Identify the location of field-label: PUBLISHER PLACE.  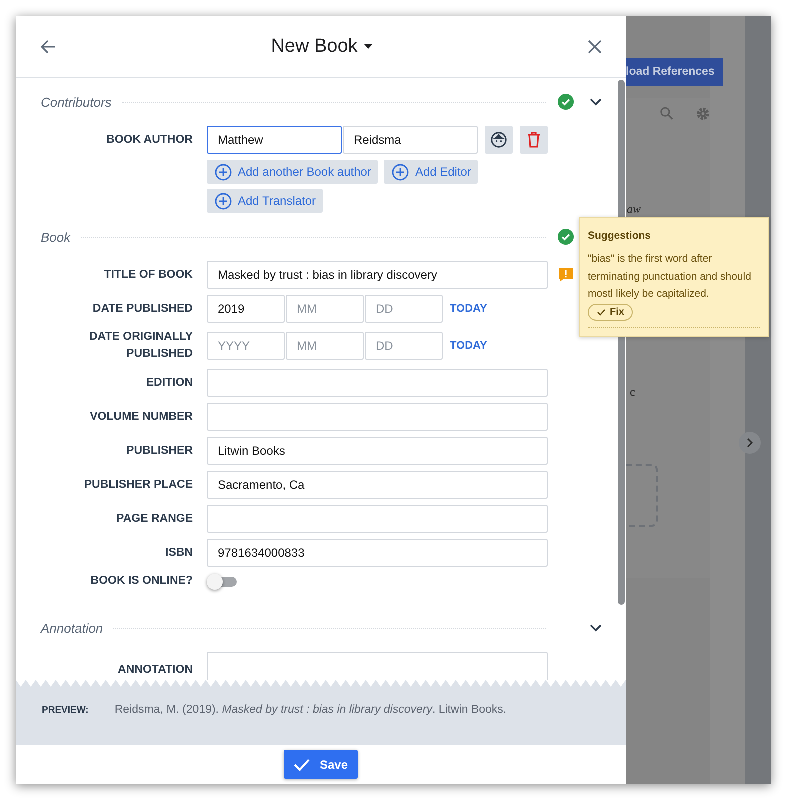
(138, 485).